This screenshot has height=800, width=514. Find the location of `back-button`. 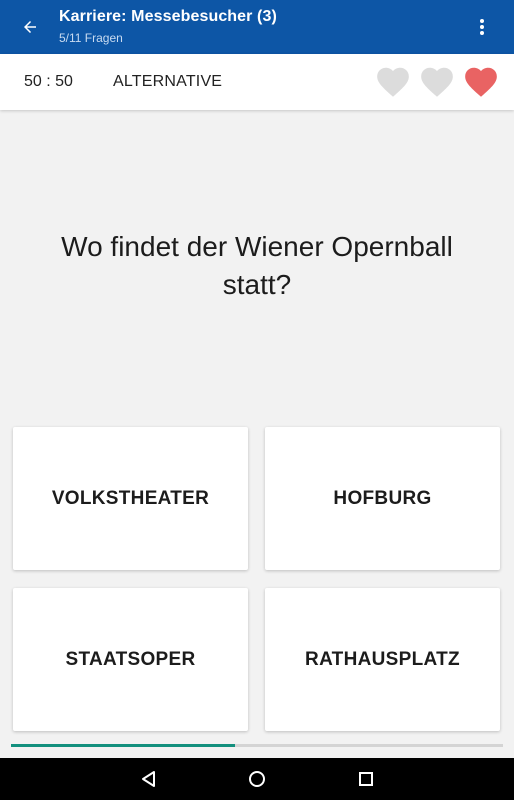

back-button is located at coordinates (30, 27).